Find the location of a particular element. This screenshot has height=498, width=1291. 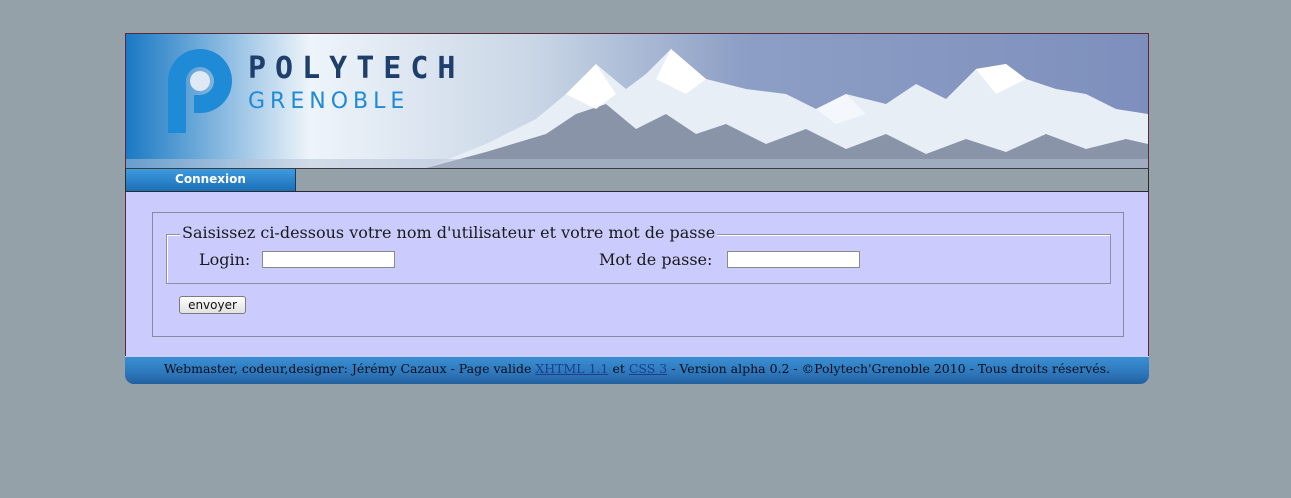

login-input is located at coordinates (328, 259).